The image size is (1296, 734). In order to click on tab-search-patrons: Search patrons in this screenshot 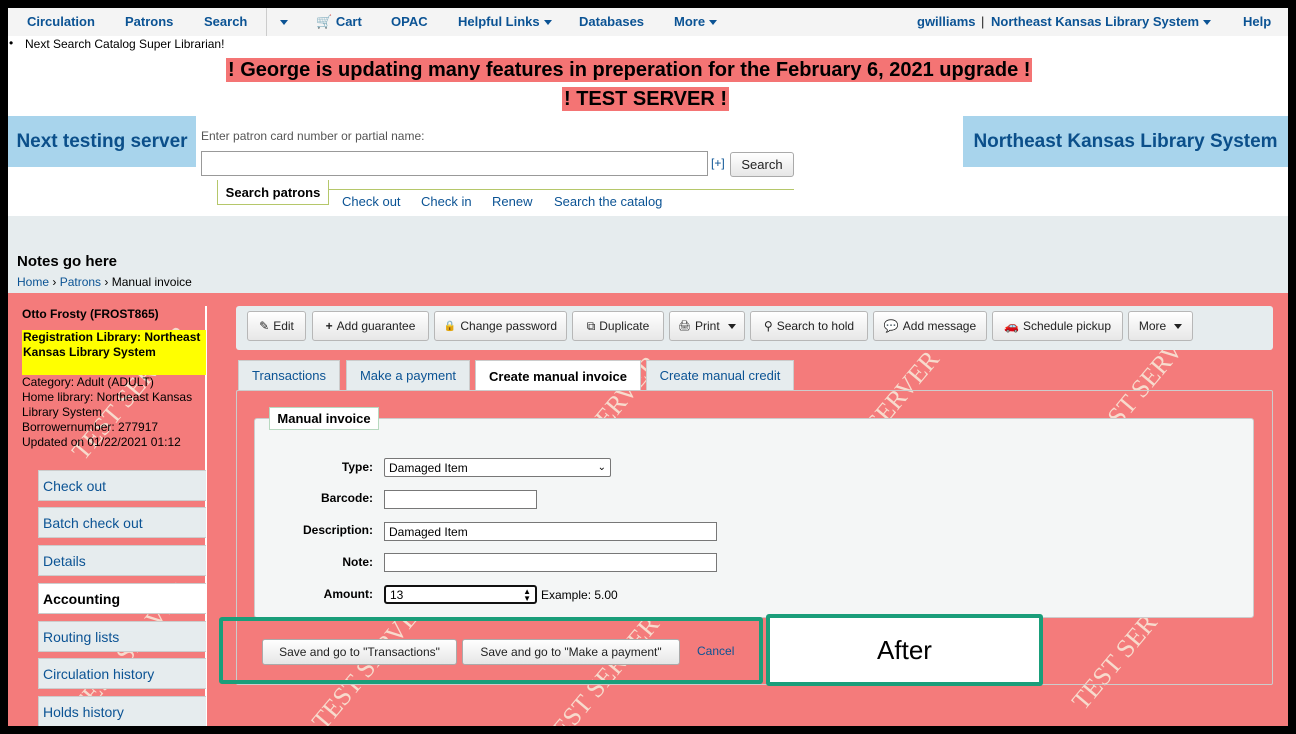, I will do `click(273, 192)`.